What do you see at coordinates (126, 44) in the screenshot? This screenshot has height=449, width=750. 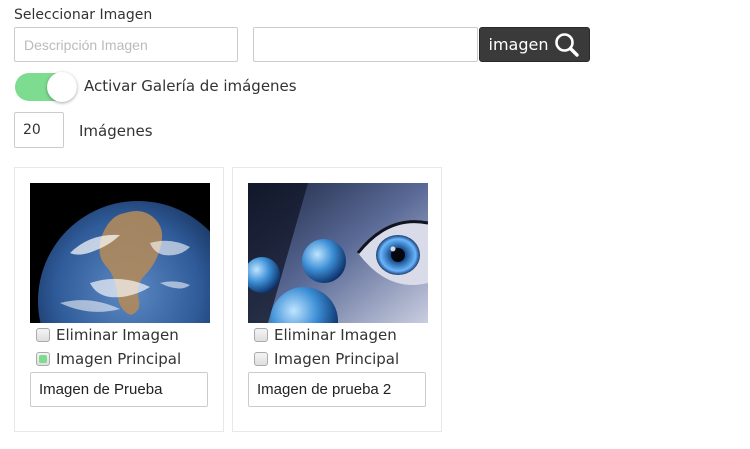 I see `description-input` at bounding box center [126, 44].